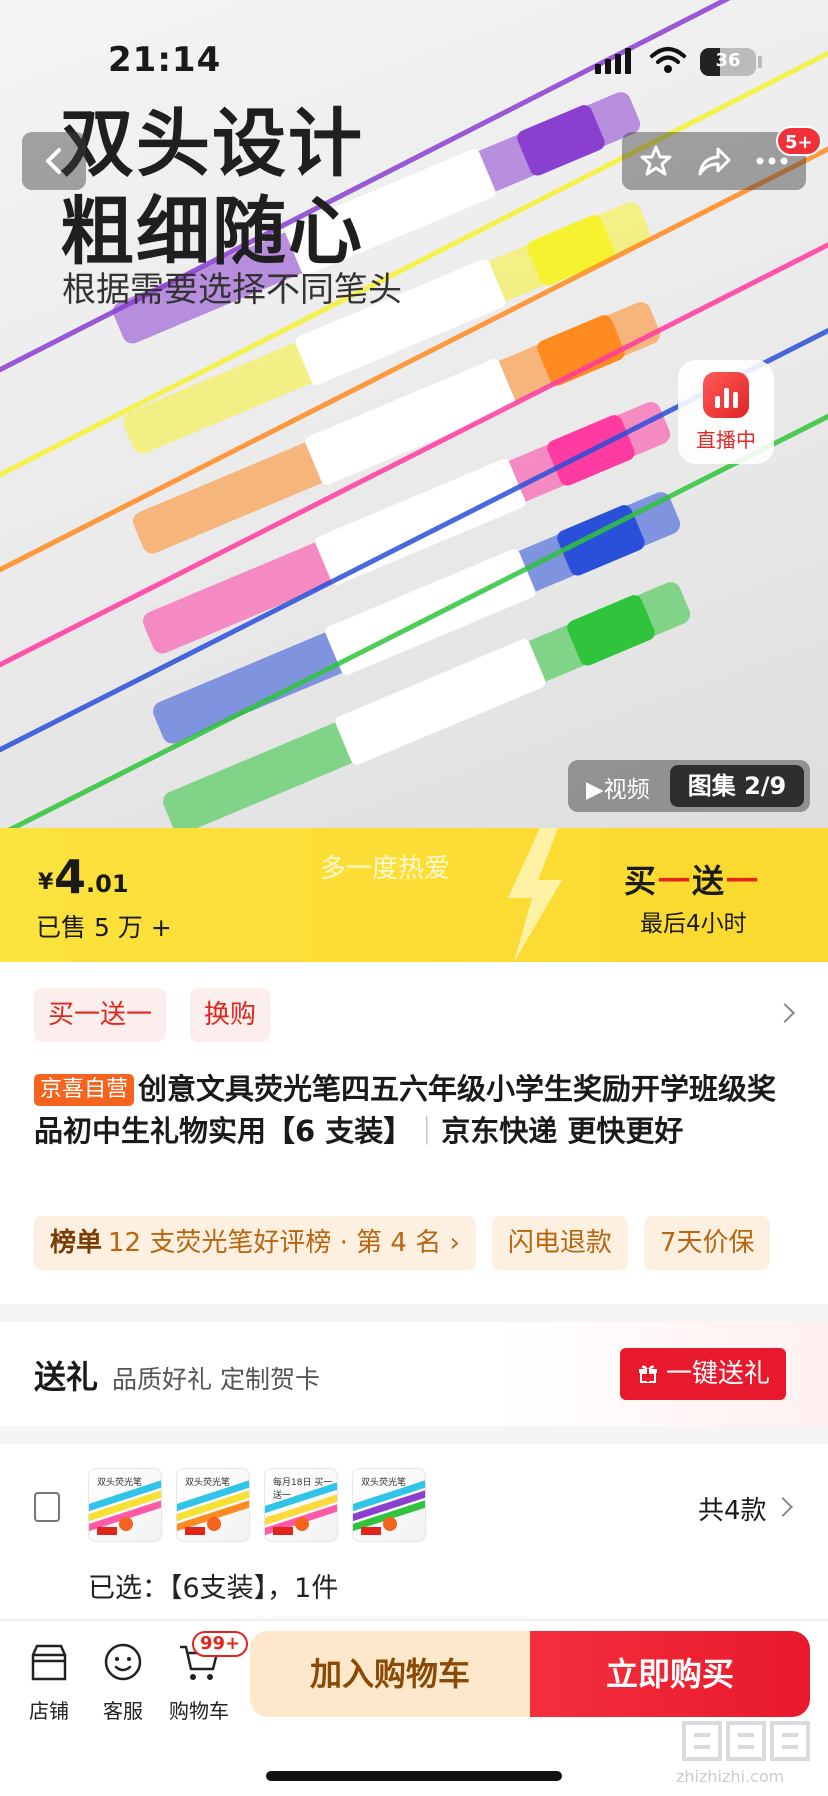 This screenshot has width=828, height=1796. What do you see at coordinates (70, 877) in the screenshot?
I see `price-integer: 4` at bounding box center [70, 877].